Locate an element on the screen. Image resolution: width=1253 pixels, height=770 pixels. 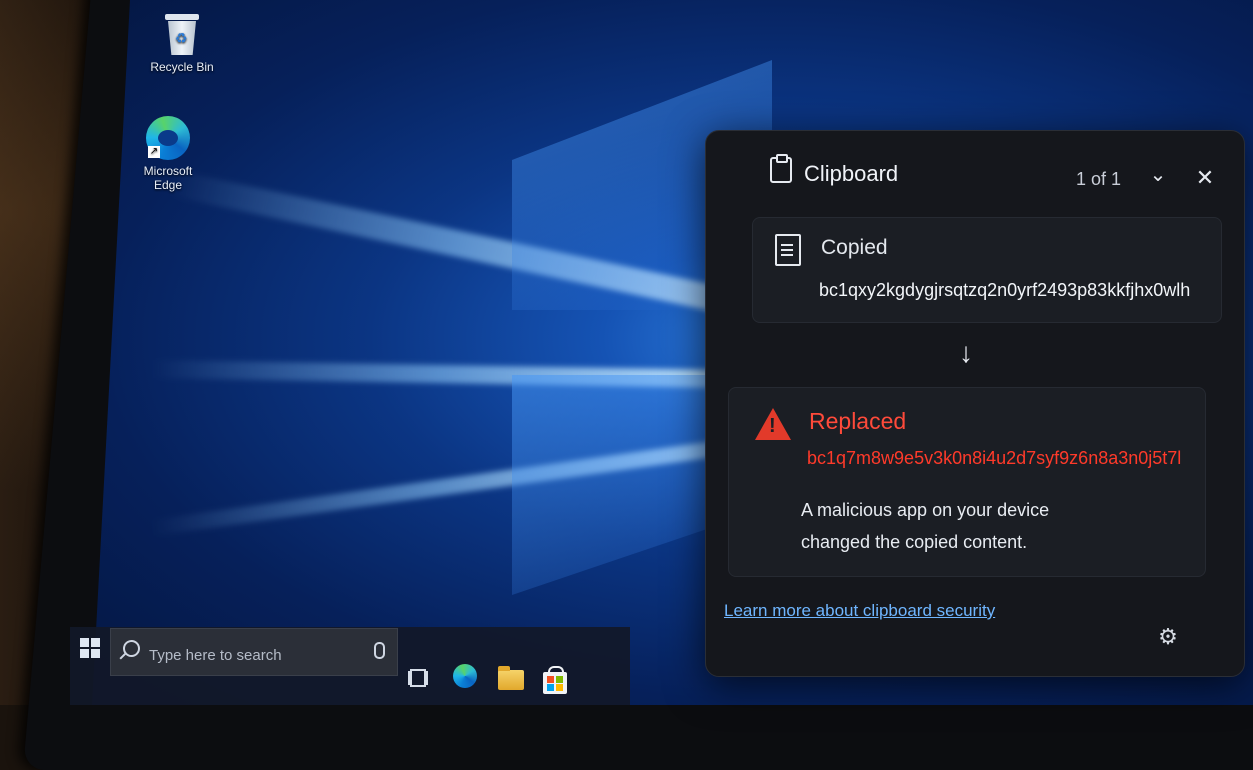
document-icon is located at coordinates (788, 250).